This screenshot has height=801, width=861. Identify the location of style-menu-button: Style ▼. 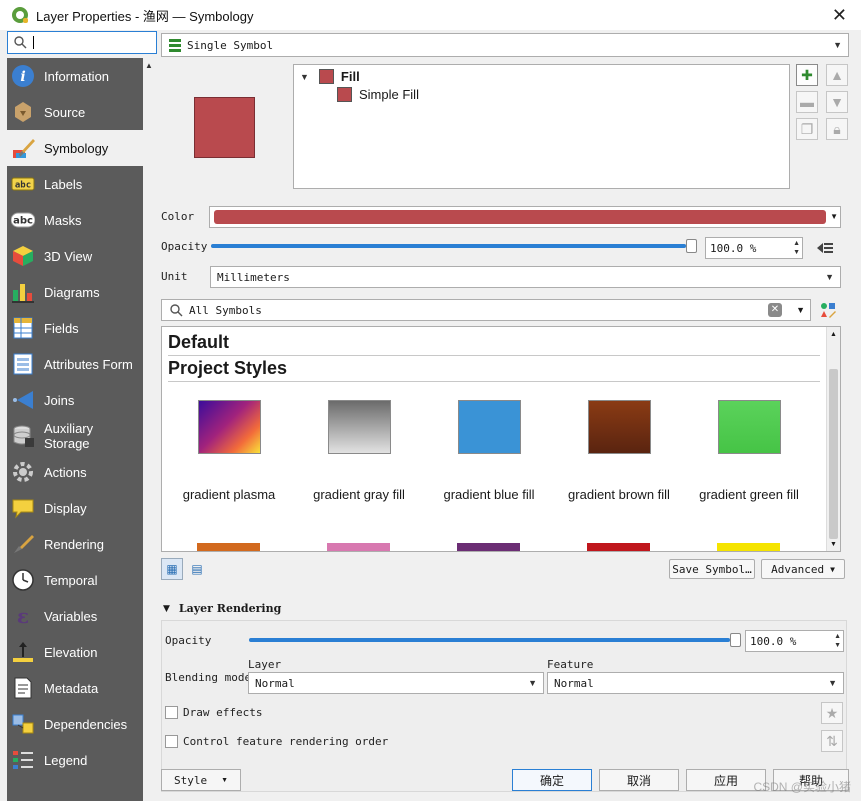
(201, 780).